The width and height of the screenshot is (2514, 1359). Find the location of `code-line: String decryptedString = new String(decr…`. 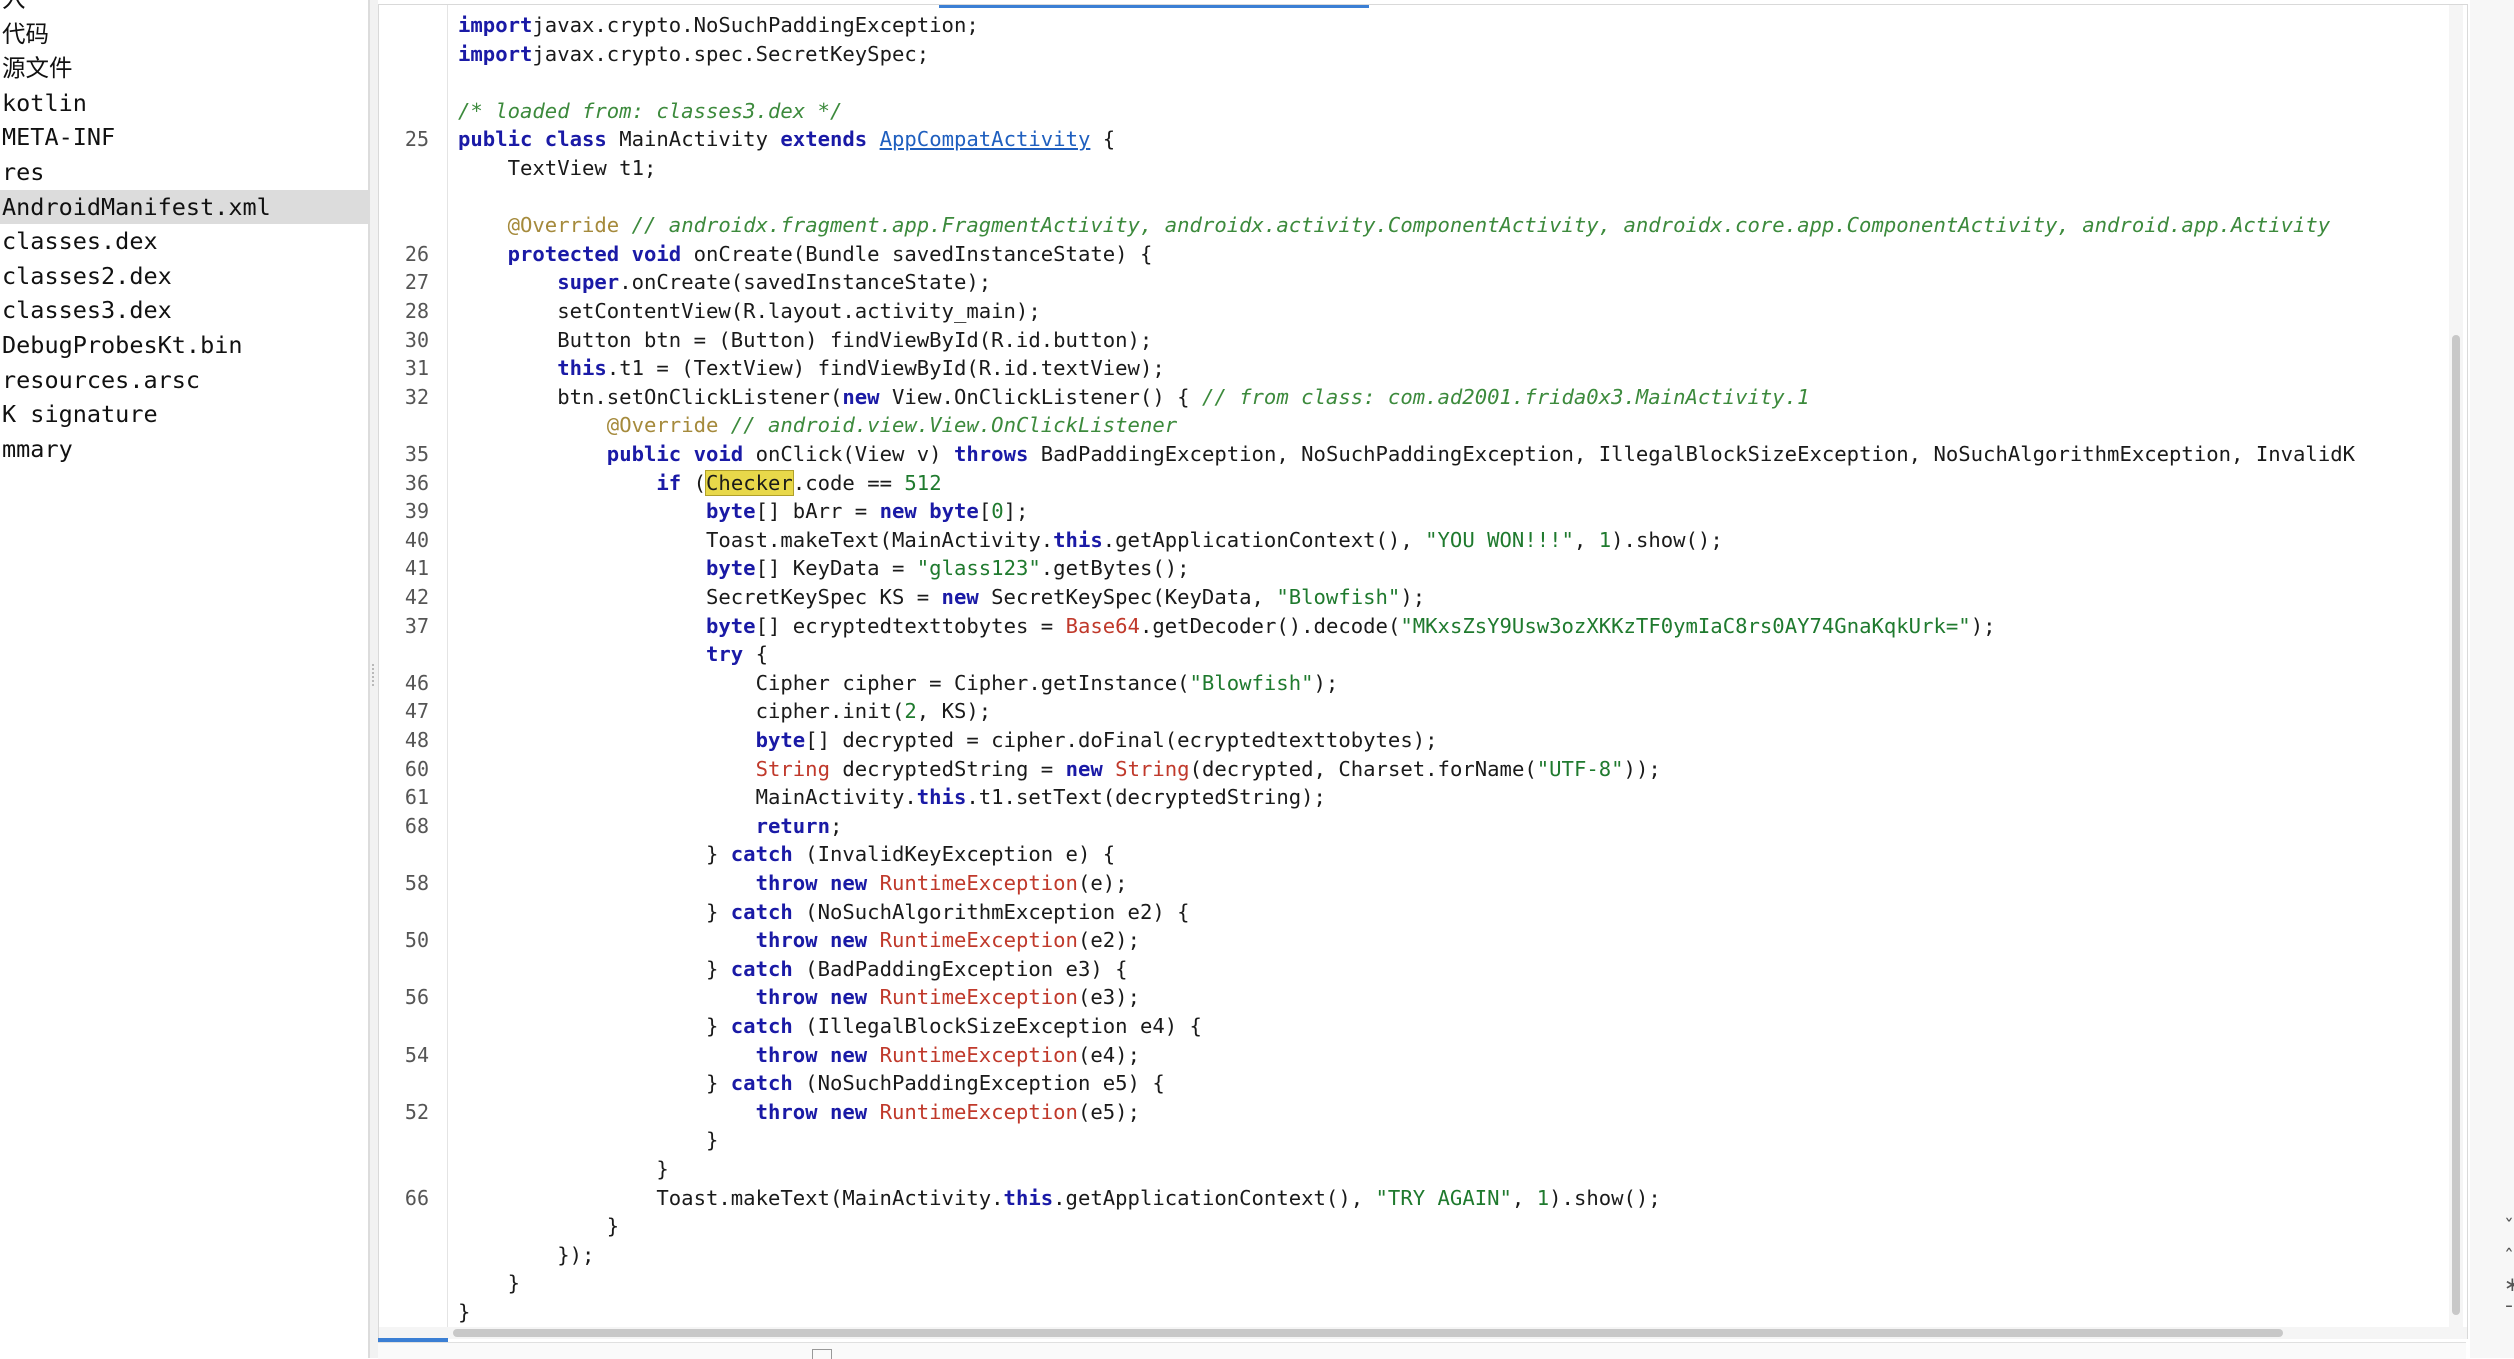

code-line: String decryptedString = new String(decr… is located at coordinates (1059, 769).